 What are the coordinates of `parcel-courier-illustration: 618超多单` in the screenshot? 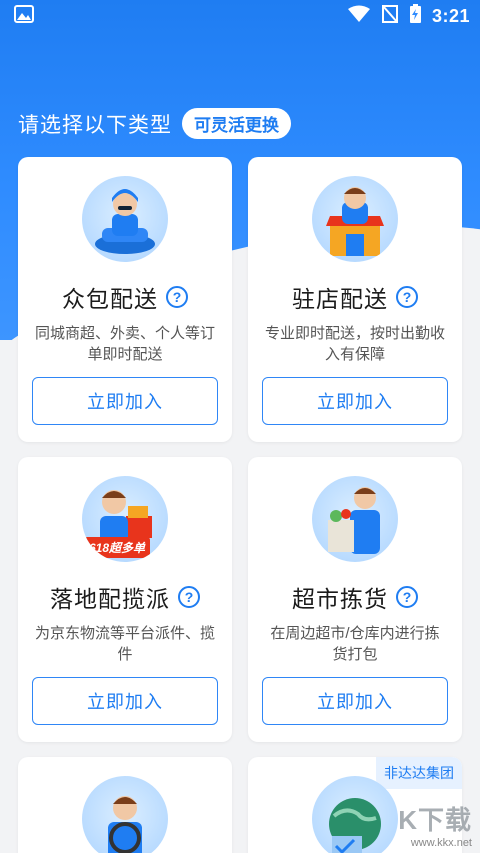 It's located at (125, 519).